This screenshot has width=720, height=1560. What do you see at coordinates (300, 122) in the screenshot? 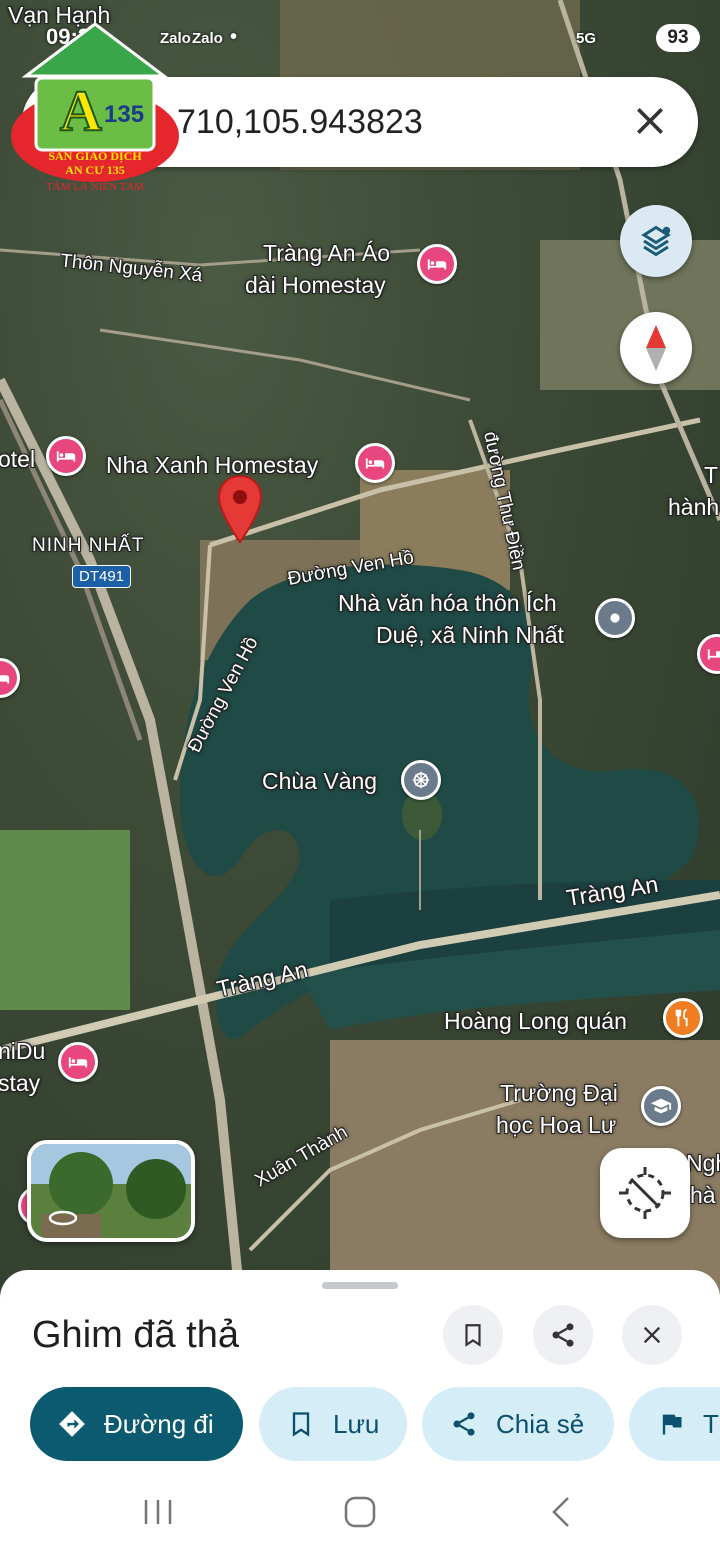
I see `search-query: 710,105.943823` at bounding box center [300, 122].